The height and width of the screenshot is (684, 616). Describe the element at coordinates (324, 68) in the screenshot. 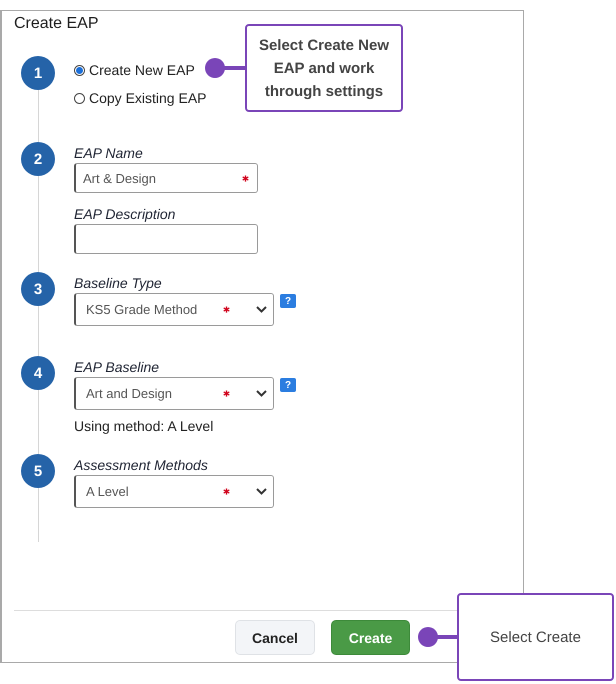

I see `callout: Select Create New EAP and work through settings` at that location.